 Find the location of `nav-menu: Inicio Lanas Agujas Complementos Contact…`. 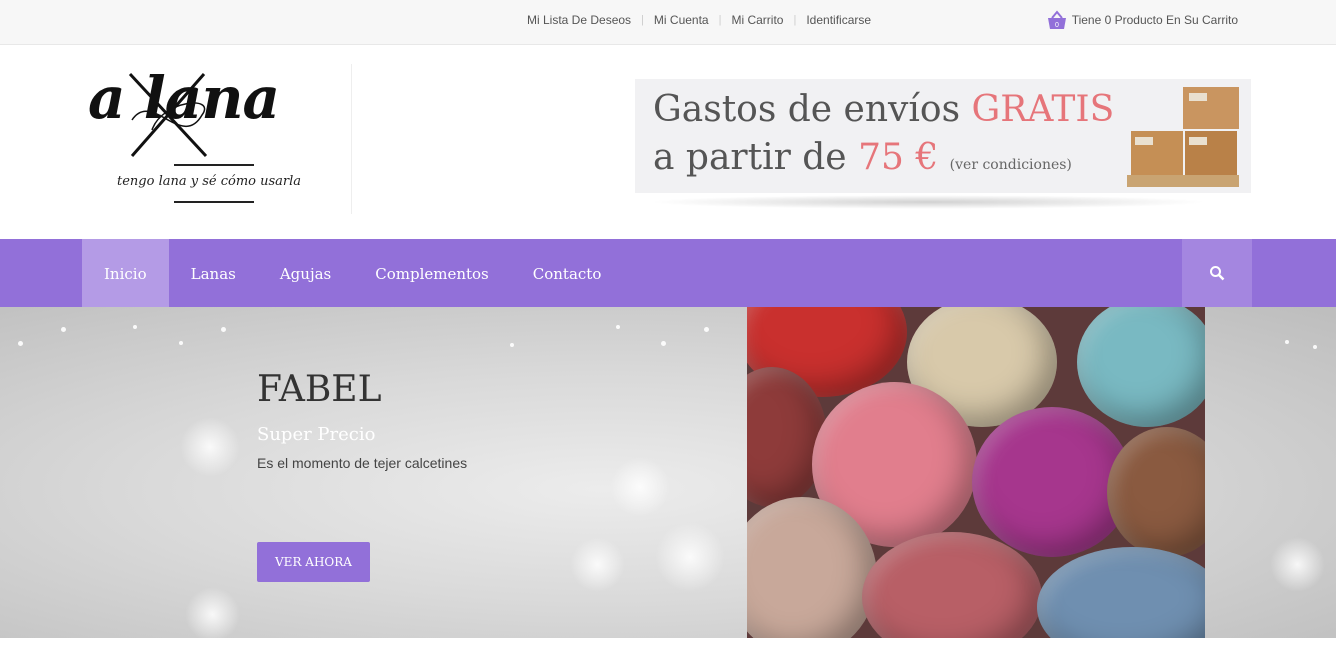

nav-menu: Inicio Lanas Agujas Complementos Contact… is located at coordinates (352, 273).